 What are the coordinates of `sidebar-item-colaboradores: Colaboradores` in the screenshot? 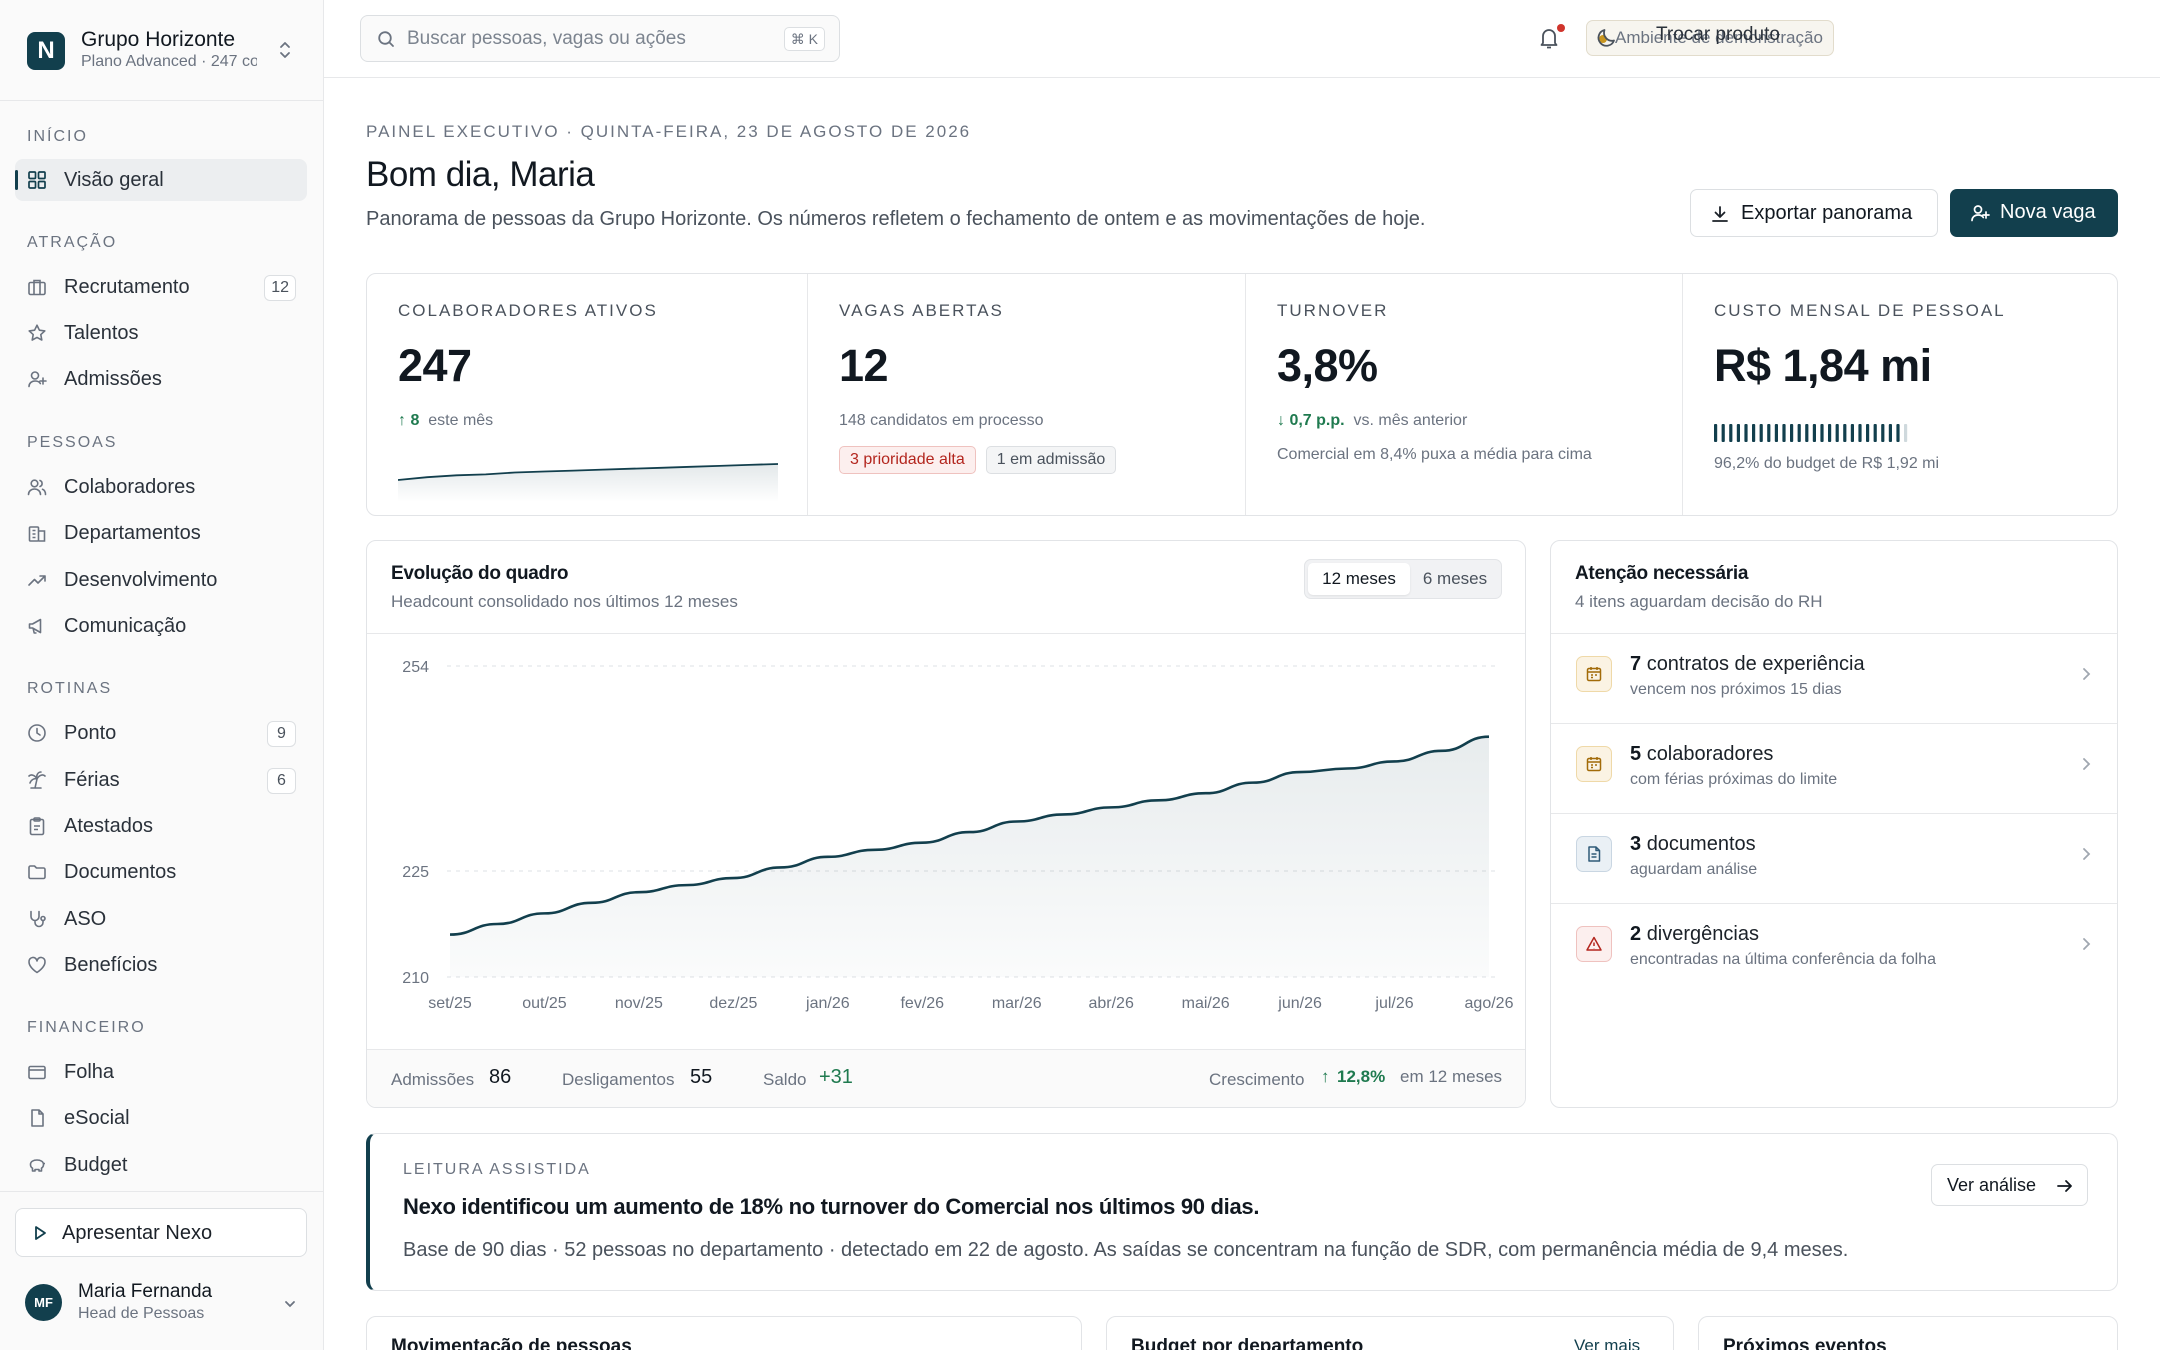 It's located at (161, 487).